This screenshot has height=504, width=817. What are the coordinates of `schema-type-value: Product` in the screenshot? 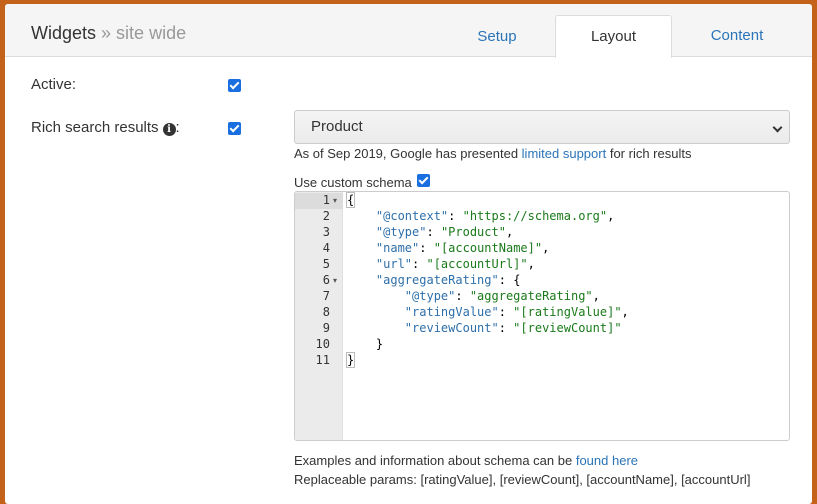 It's located at (337, 126).